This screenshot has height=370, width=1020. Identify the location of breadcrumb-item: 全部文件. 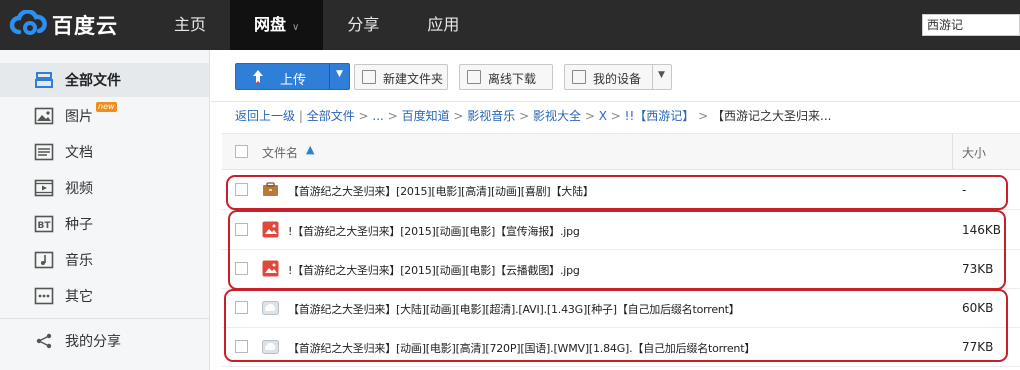
(331, 116).